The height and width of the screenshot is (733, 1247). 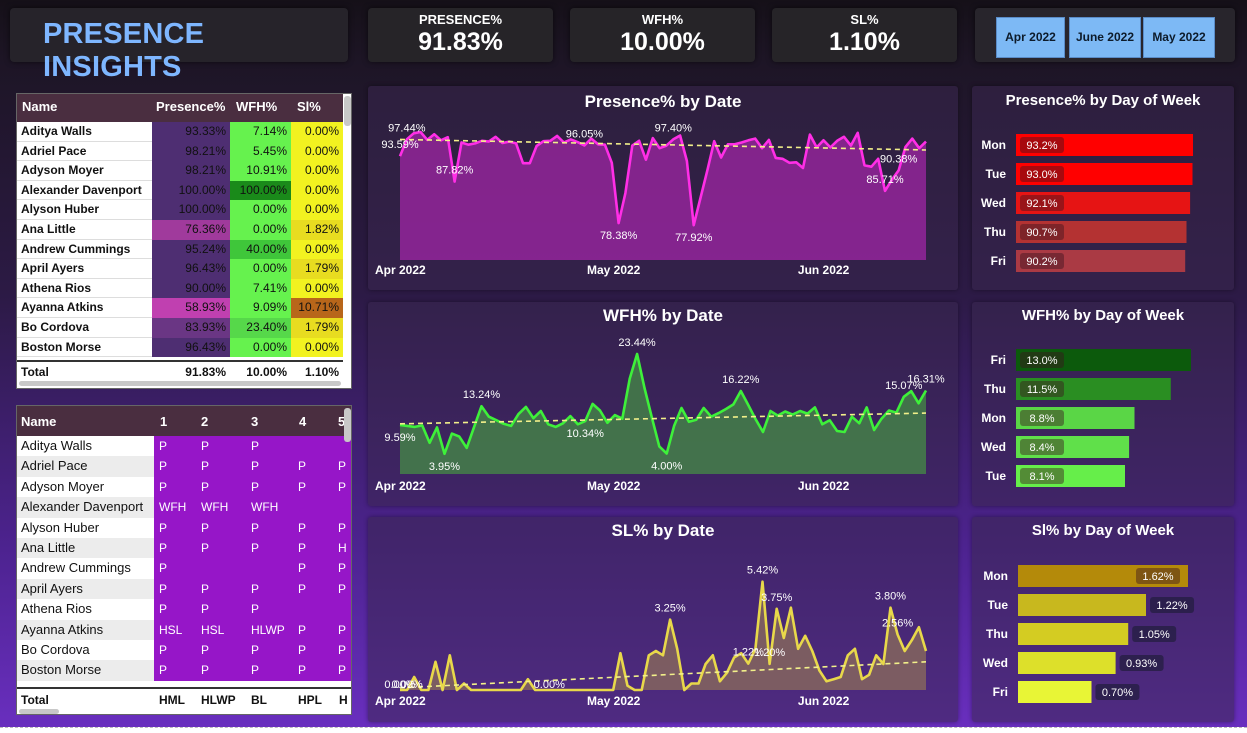 I want to click on value-label: 8.8%, so click(x=1041, y=419).